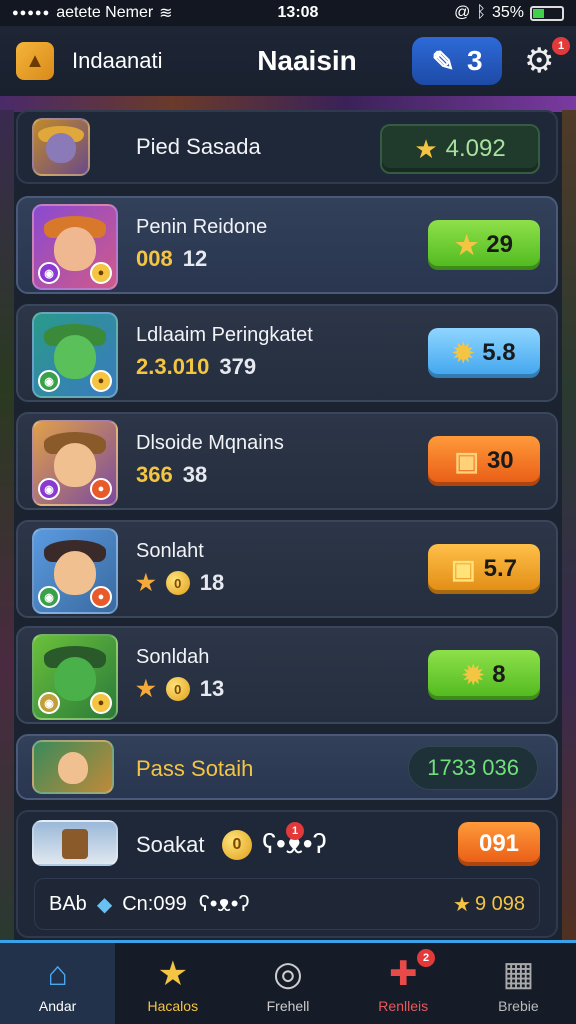 Image resolution: width=576 pixels, height=1024 pixels. What do you see at coordinates (195, 474) in the screenshot?
I see `player-stat-secondary: 38` at bounding box center [195, 474].